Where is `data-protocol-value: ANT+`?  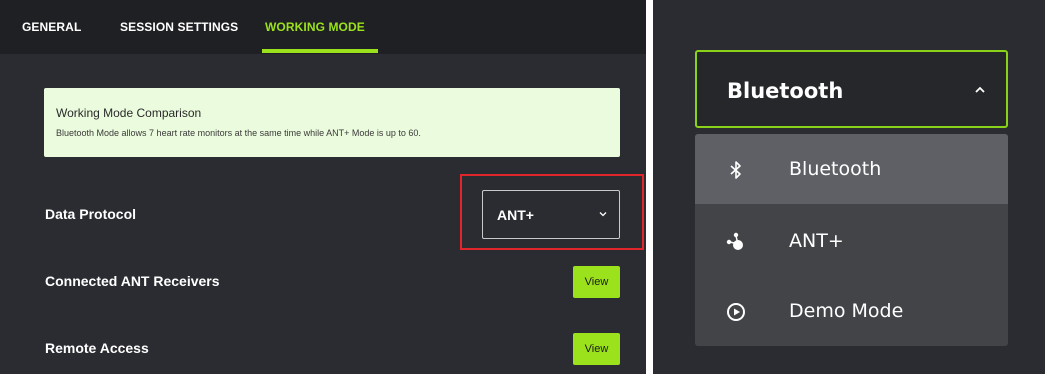
data-protocol-value: ANT+ is located at coordinates (515, 215).